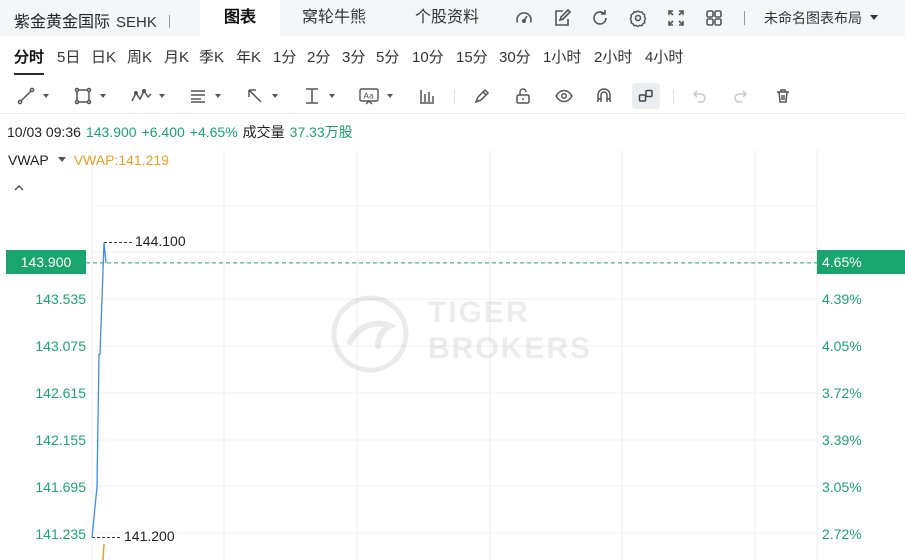 Image resolution: width=905 pixels, height=560 pixels. I want to click on magnet-tool, so click(604, 96).